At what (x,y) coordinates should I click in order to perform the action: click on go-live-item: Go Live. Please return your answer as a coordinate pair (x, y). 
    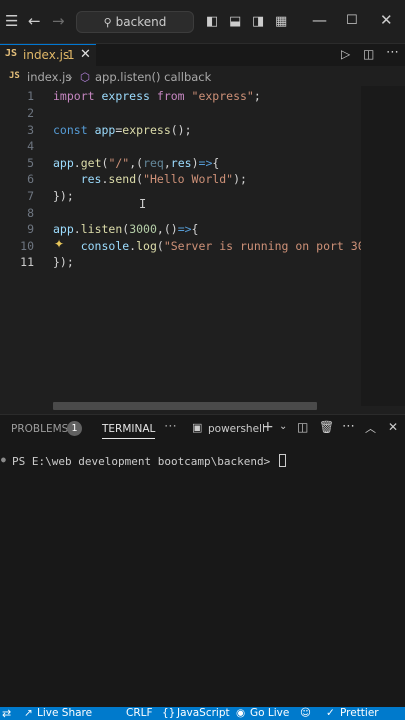
    Looking at the image, I should click on (269, 713).